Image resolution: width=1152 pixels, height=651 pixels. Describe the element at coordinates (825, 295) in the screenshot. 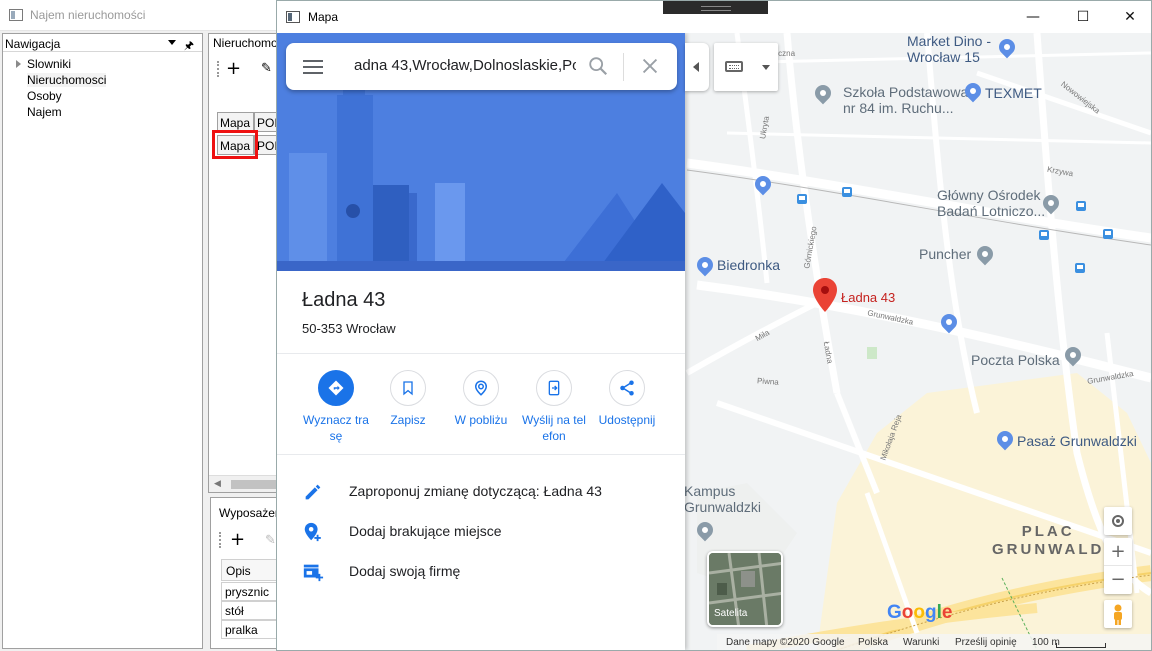

I see `location-marker-icon` at that location.